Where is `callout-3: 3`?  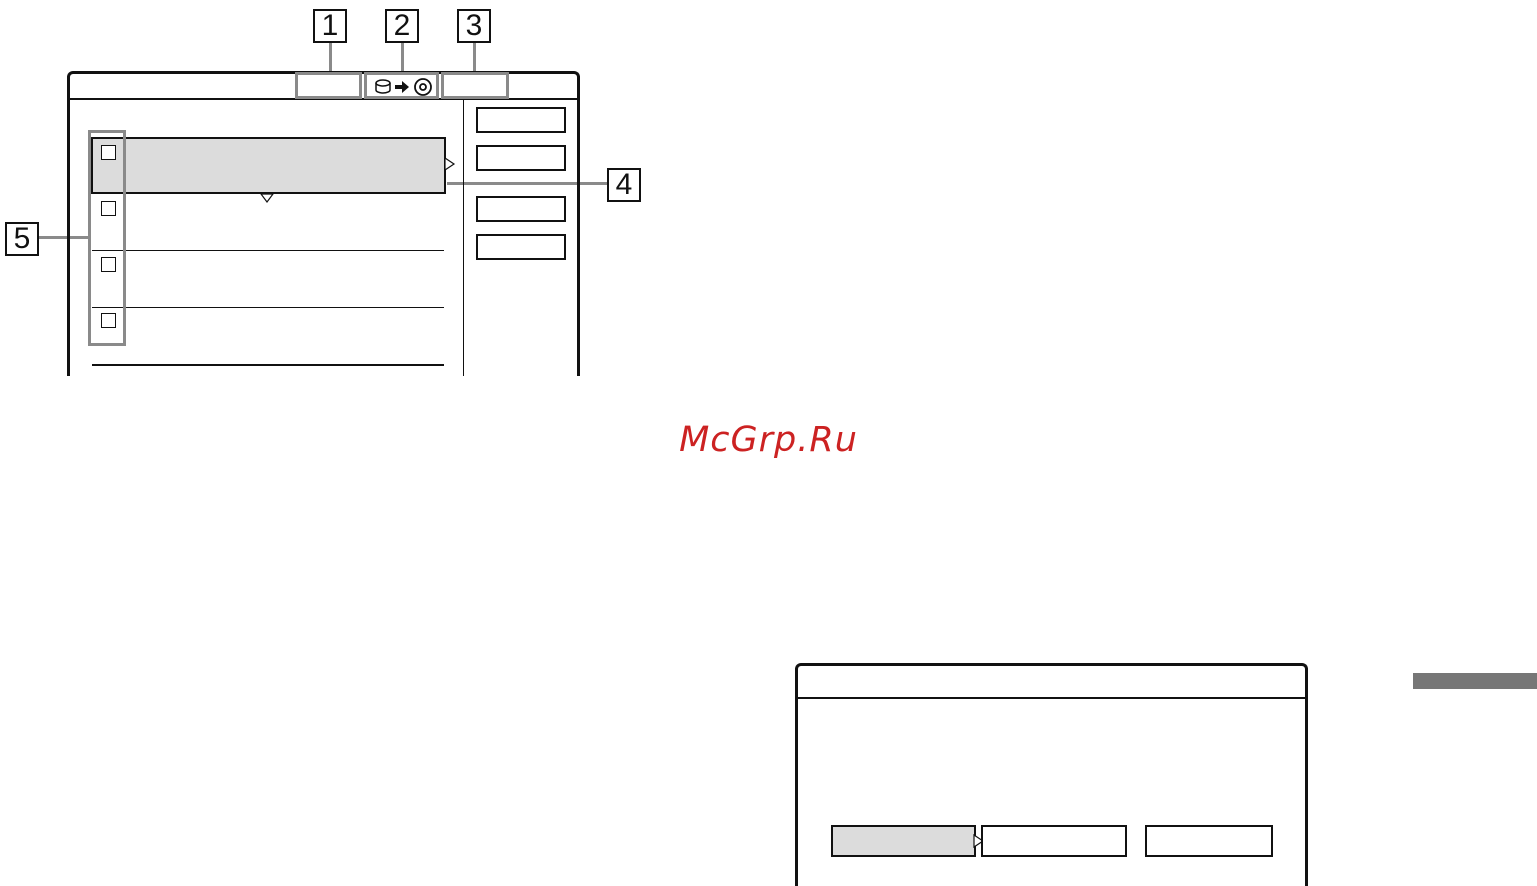 callout-3: 3 is located at coordinates (474, 26).